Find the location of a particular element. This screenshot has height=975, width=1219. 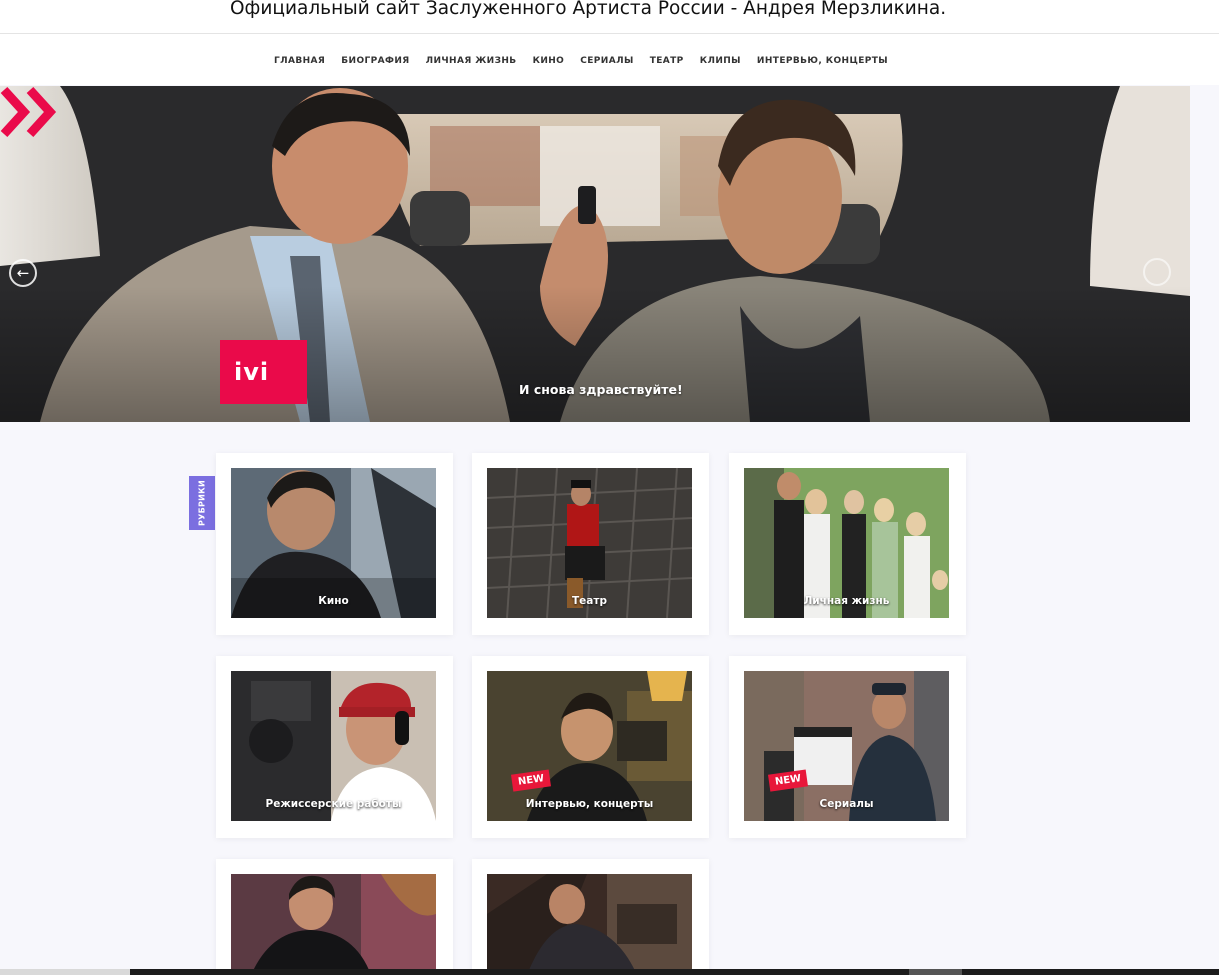

nav-item-cinema: КИНО is located at coordinates (549, 61).